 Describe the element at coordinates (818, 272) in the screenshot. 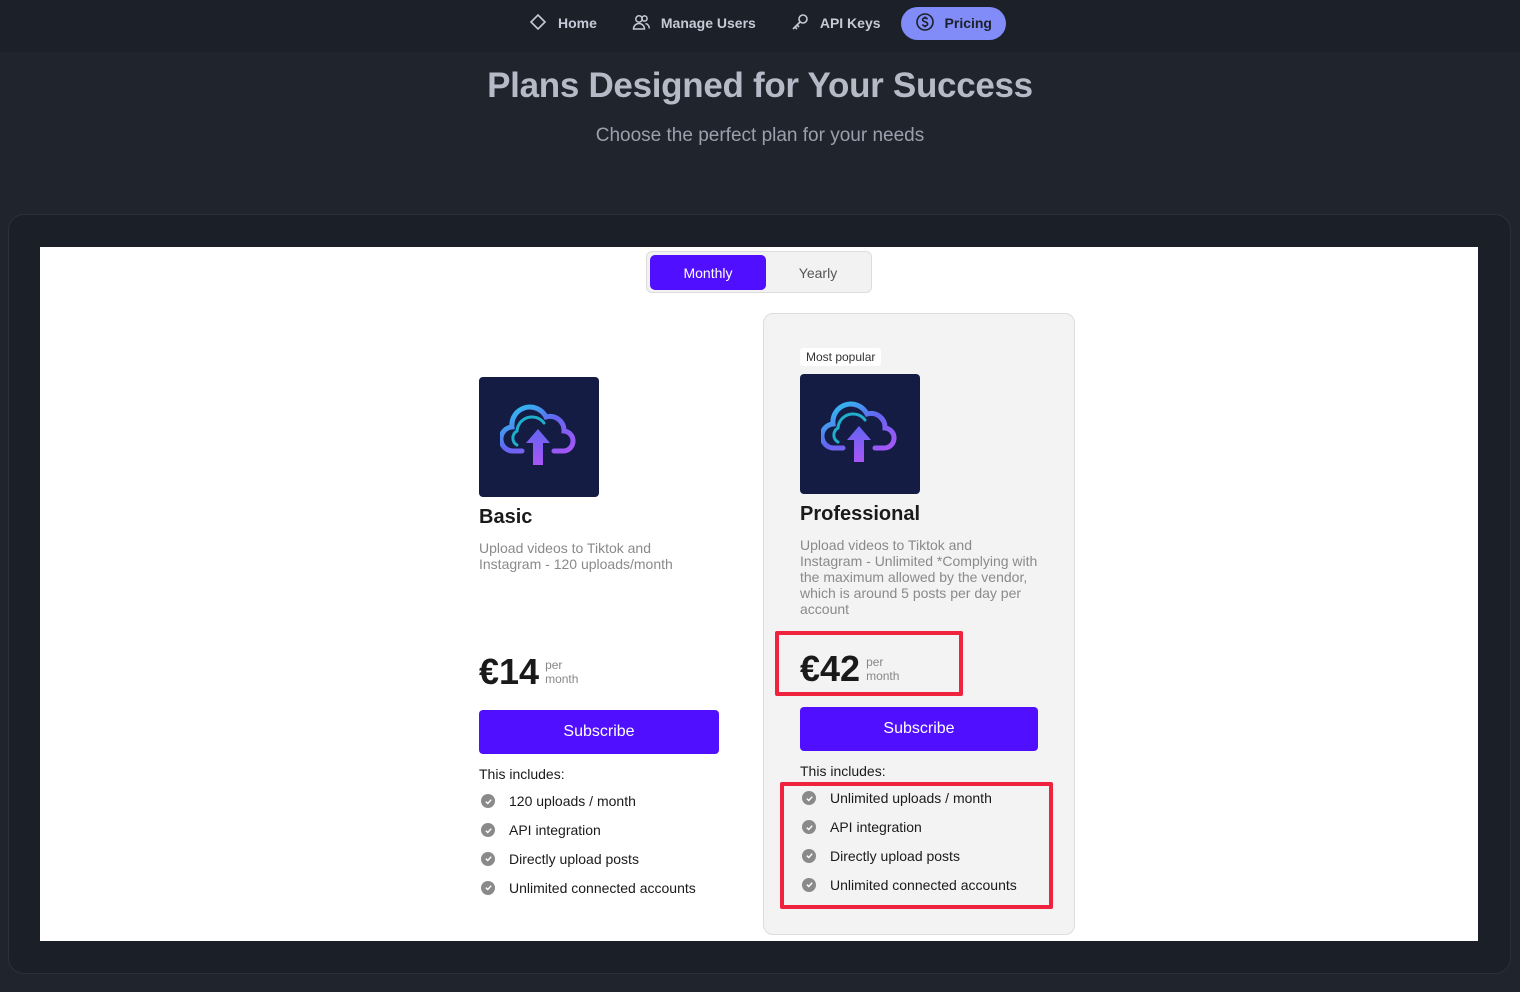

I see `yearly-toggle-button: Yearly` at that location.